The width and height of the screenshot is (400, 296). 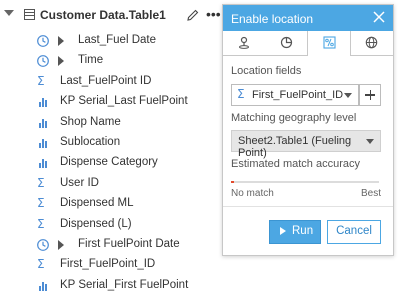 What do you see at coordinates (115, 61) in the screenshot?
I see `field-row: Time` at bounding box center [115, 61].